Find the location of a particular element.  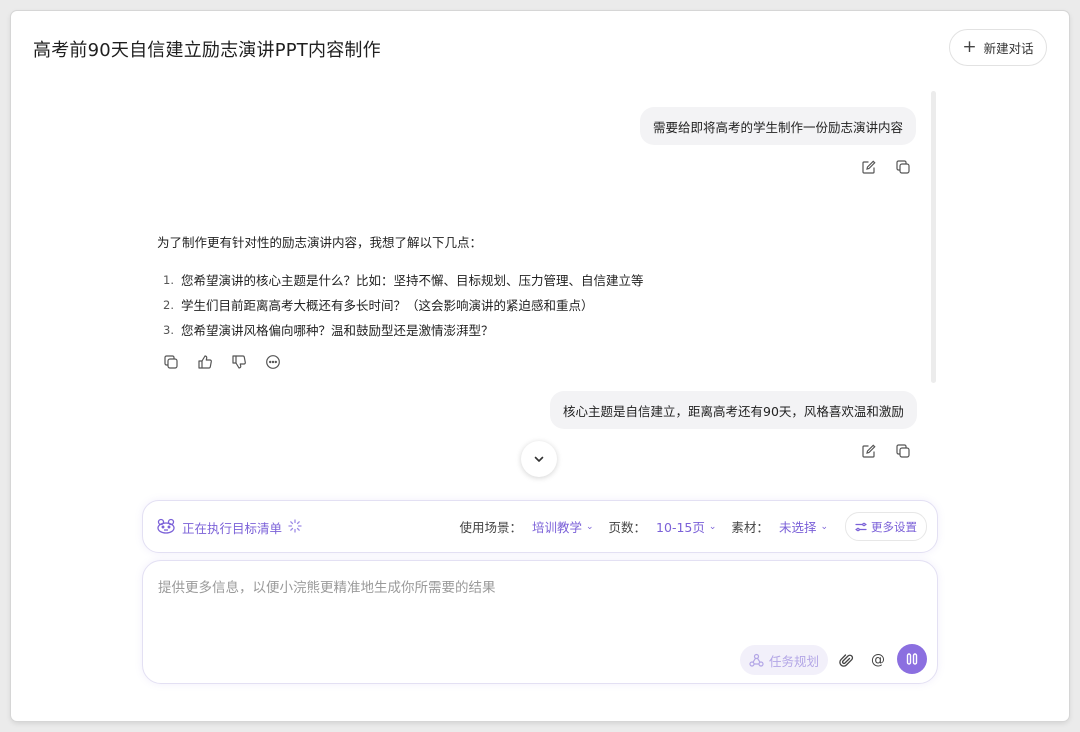

chevron-down-icon is located at coordinates (539, 459).